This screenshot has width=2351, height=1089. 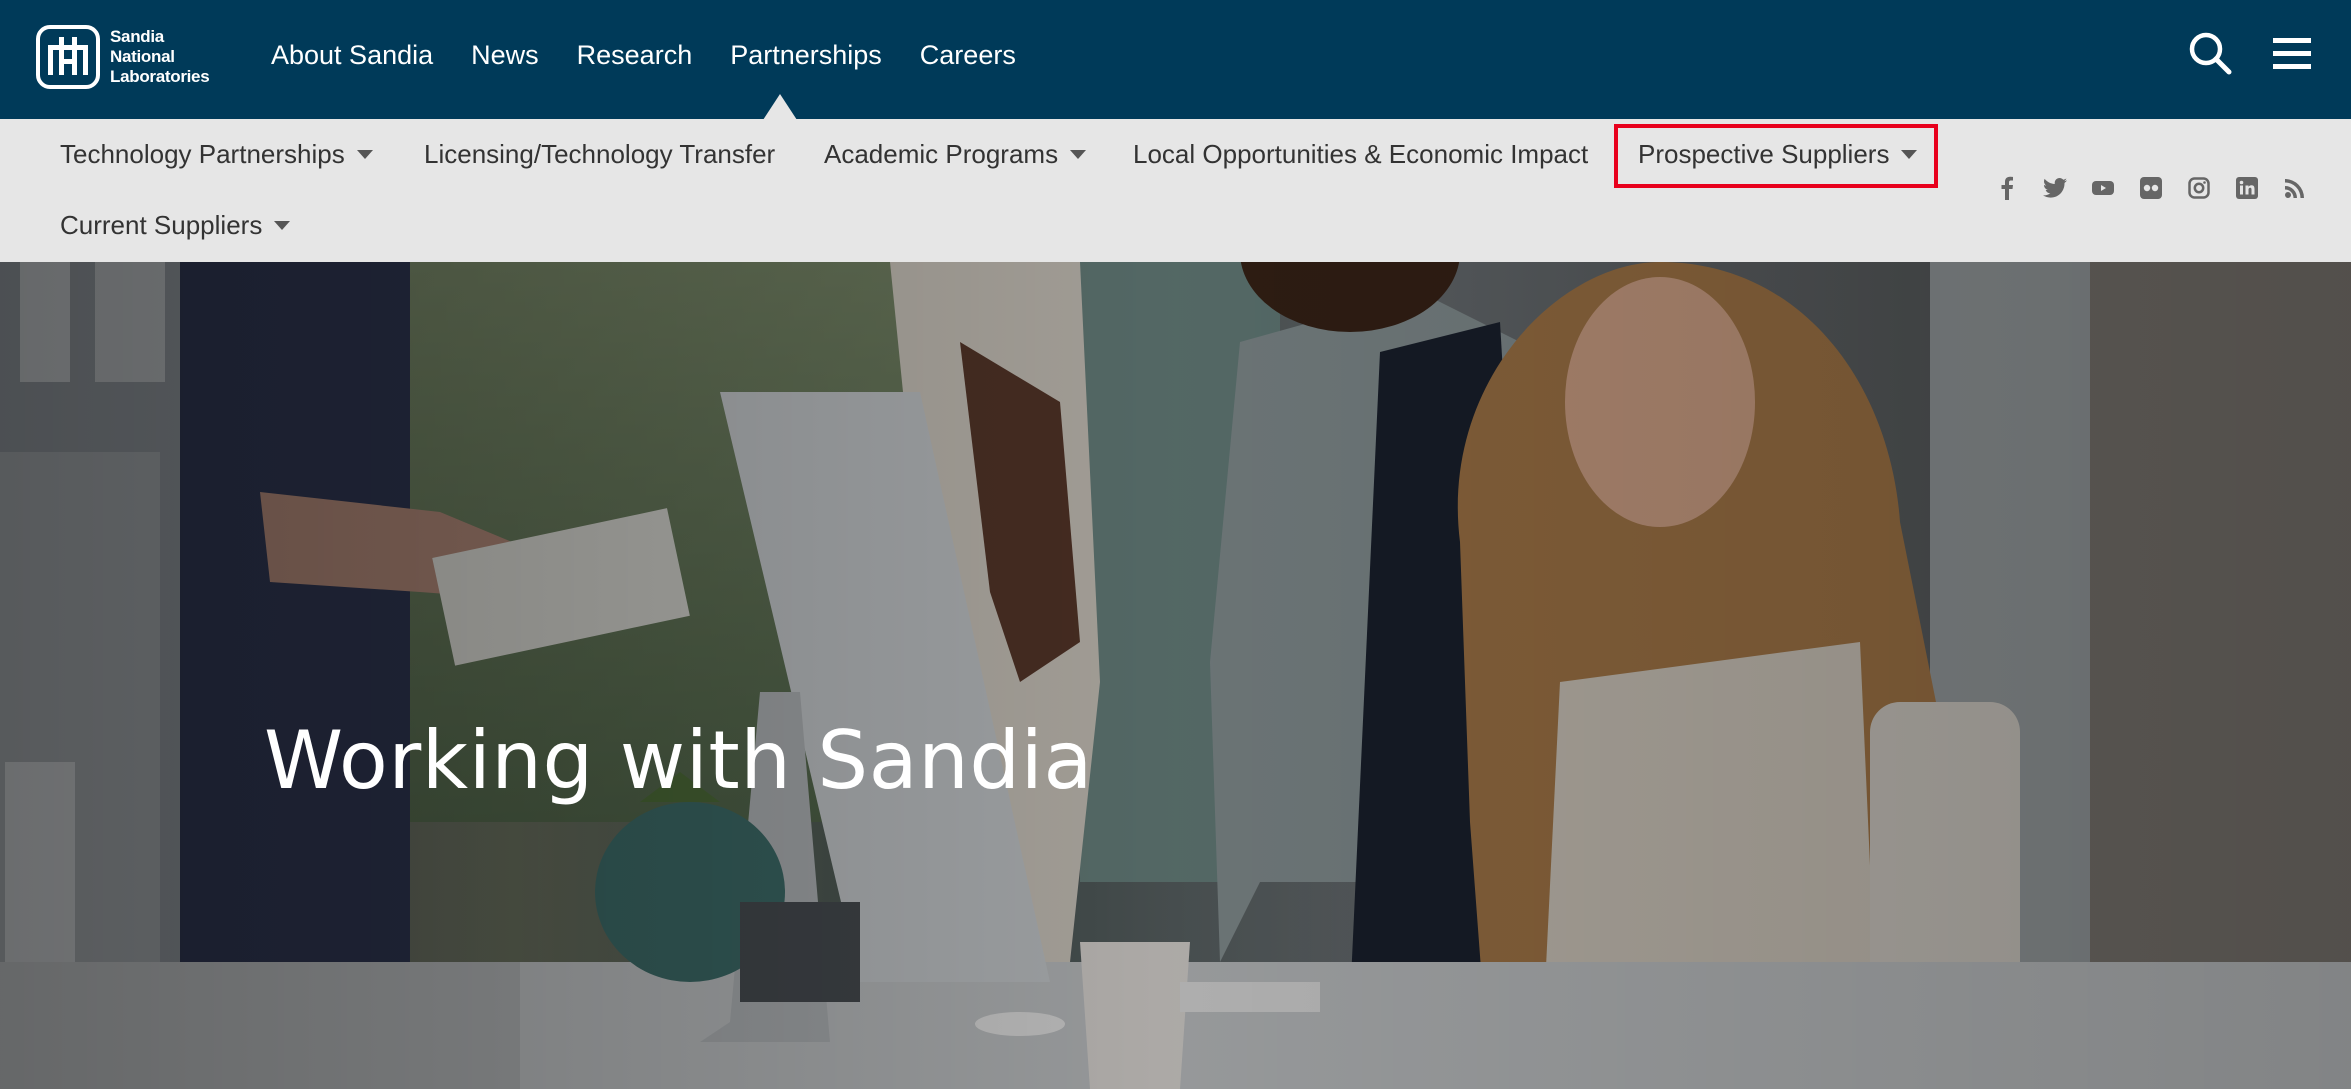 I want to click on logo-line: National, so click(x=142, y=56).